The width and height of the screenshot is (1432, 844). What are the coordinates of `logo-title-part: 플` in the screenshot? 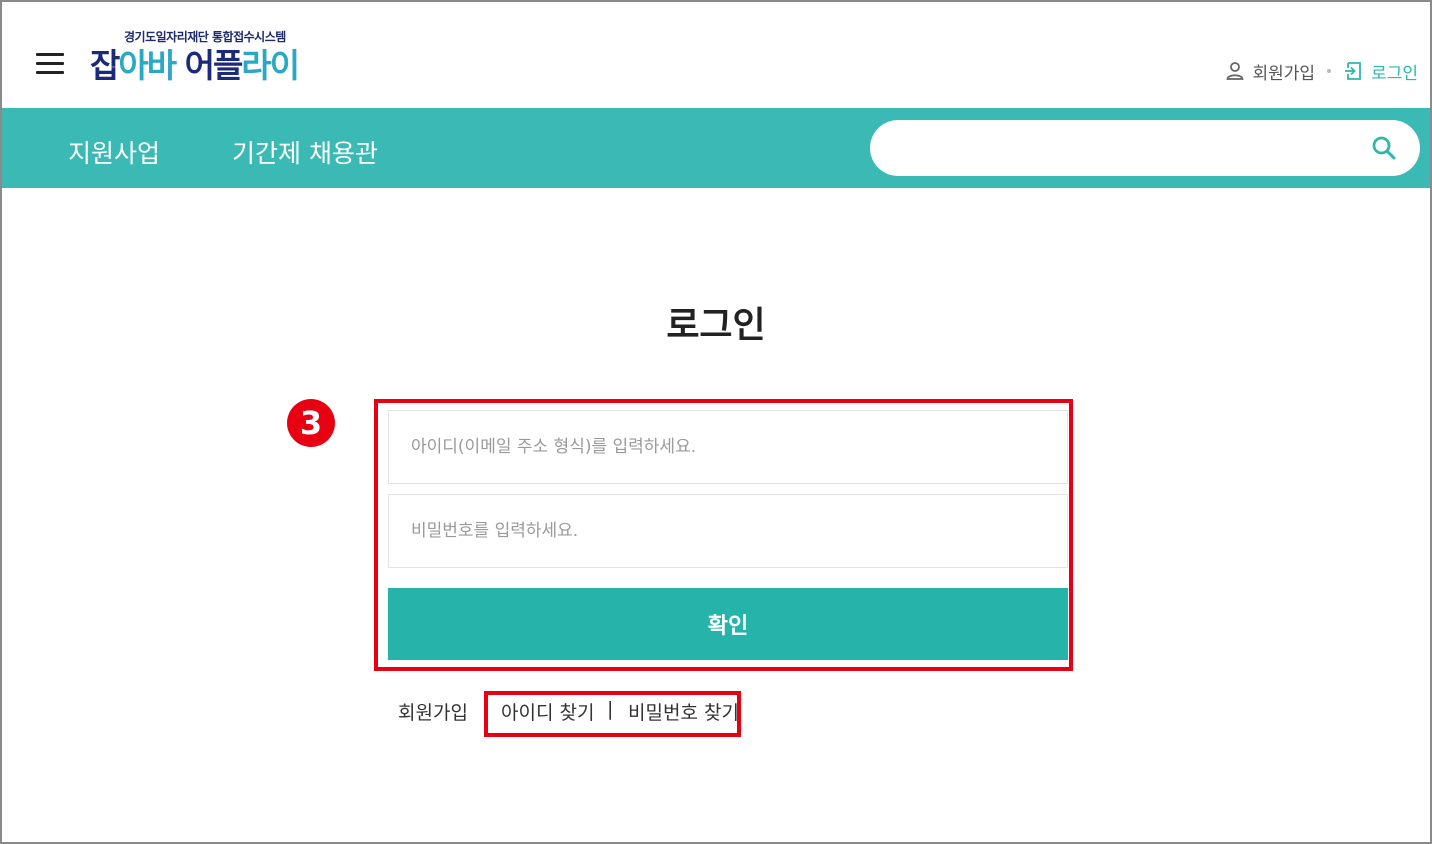 It's located at (227, 65).